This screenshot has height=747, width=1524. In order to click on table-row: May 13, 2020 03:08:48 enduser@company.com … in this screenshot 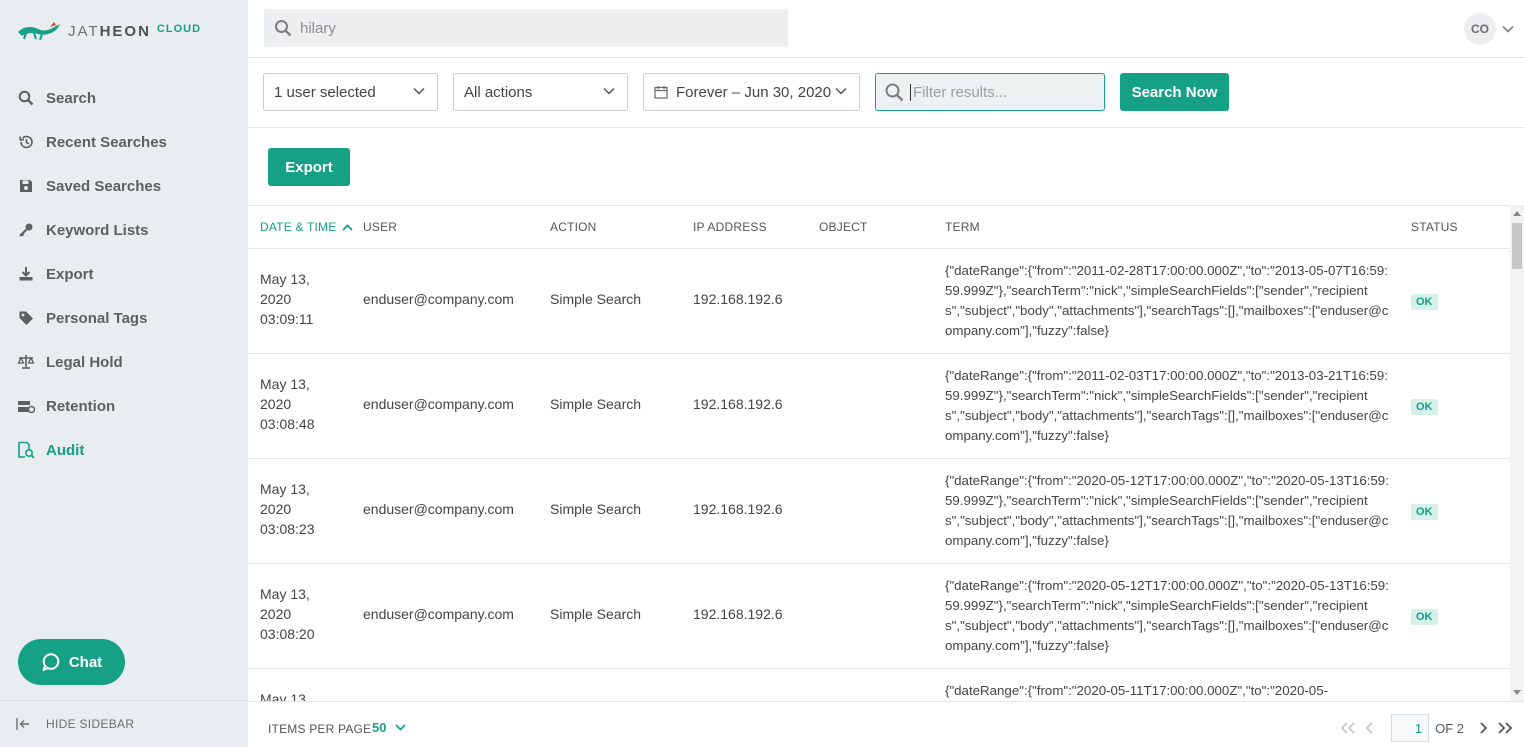, I will do `click(879, 406)`.